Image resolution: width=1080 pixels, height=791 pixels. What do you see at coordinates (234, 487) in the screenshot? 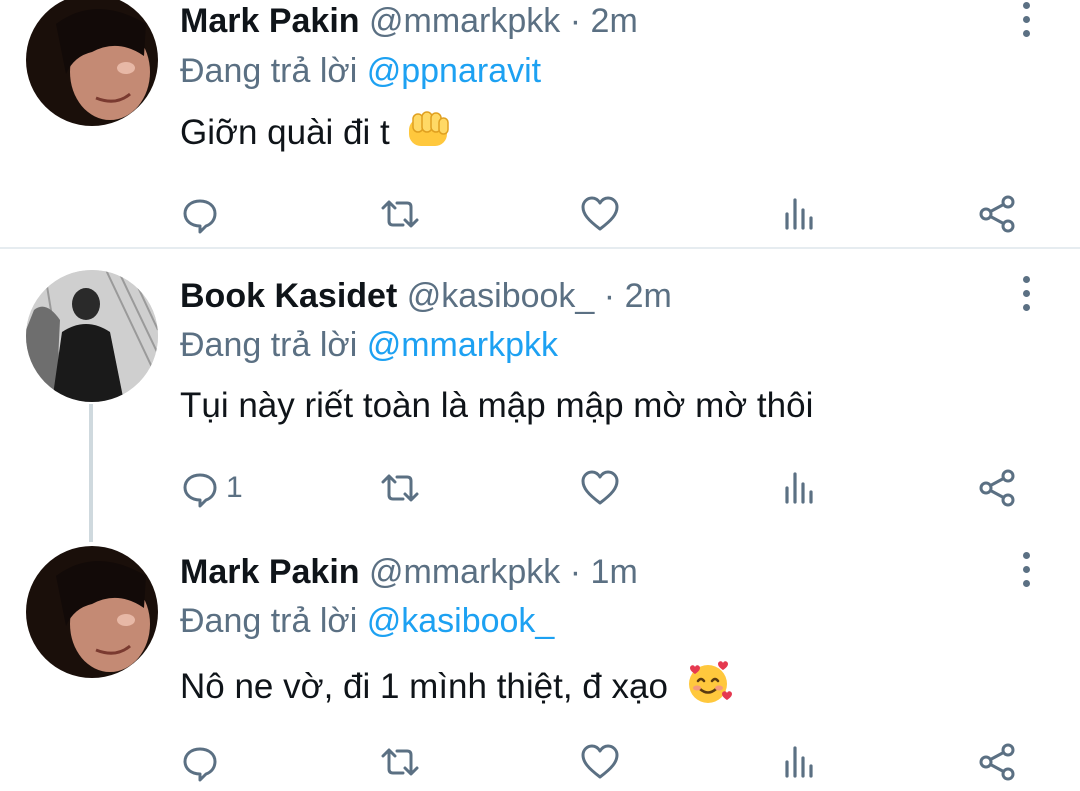
I see `reply-count: 1` at bounding box center [234, 487].